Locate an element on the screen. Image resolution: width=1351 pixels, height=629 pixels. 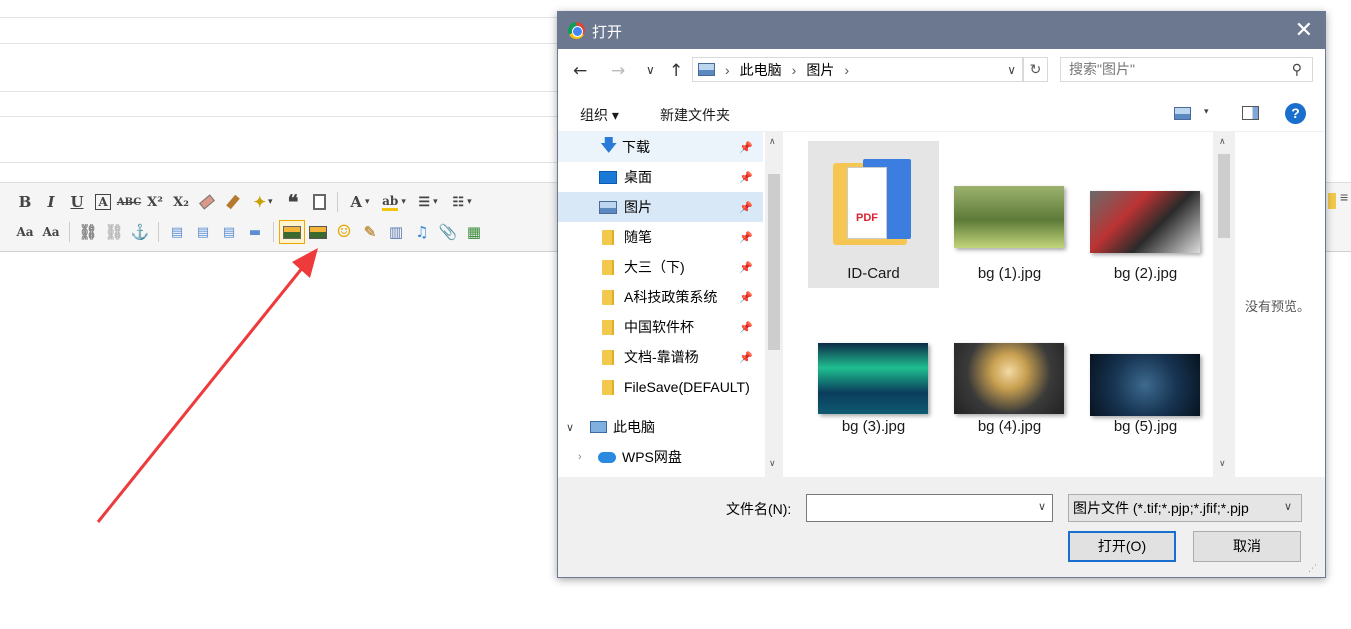
file-item-folder: PDF ID-Card is located at coordinates (873, 214).